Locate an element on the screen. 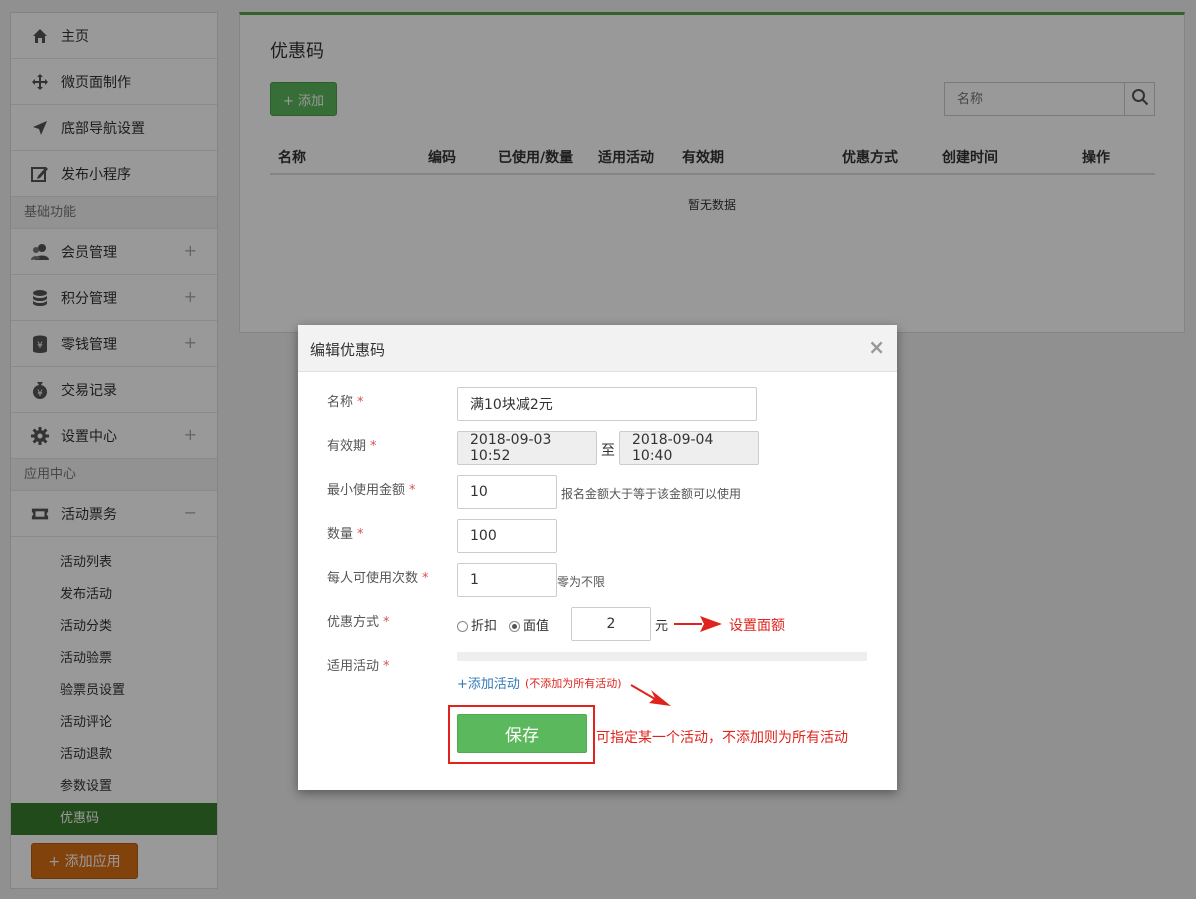  currency-unit: 元 is located at coordinates (662, 626).